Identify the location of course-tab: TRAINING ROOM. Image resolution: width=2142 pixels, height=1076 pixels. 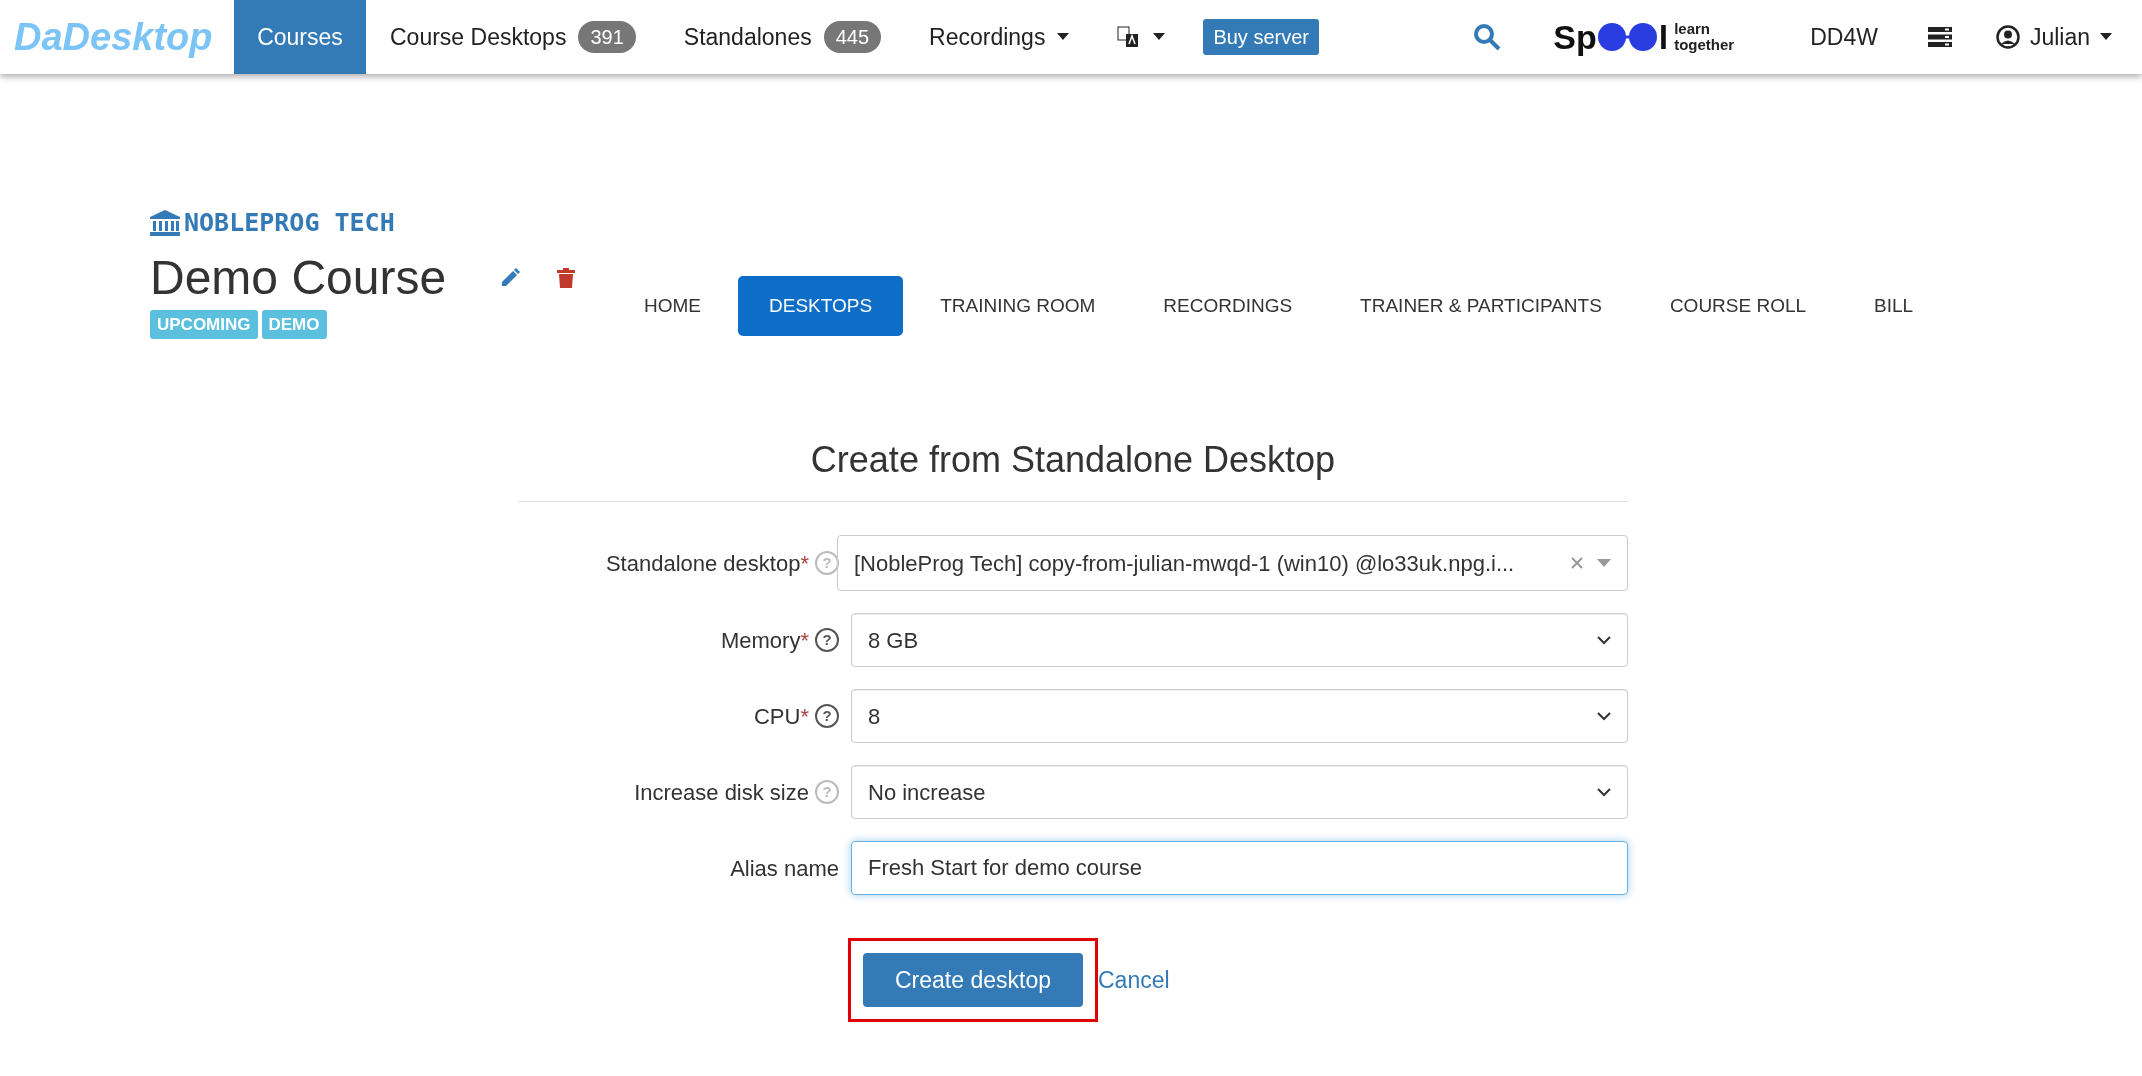
(1018, 306).